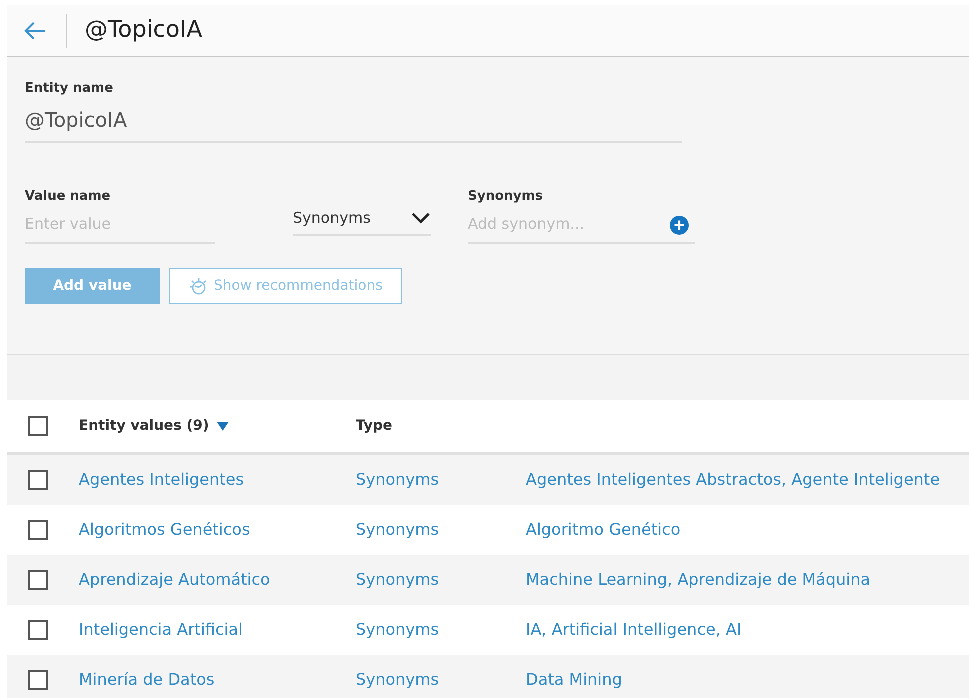  Describe the element at coordinates (174, 579) in the screenshot. I see `value-link: Aprendizaje Automático` at that location.